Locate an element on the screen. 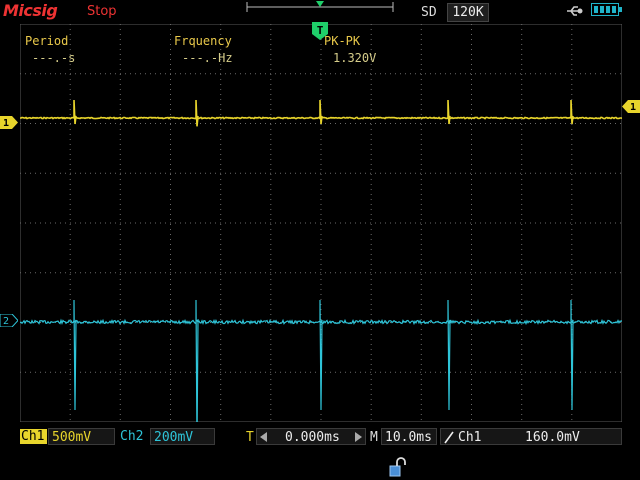  brand-logo: Micsig is located at coordinates (30, 10).